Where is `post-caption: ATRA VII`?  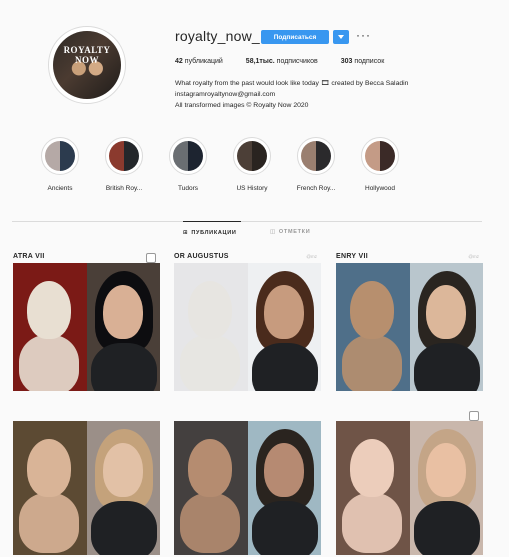 post-caption: ATRA VII is located at coordinates (86, 257).